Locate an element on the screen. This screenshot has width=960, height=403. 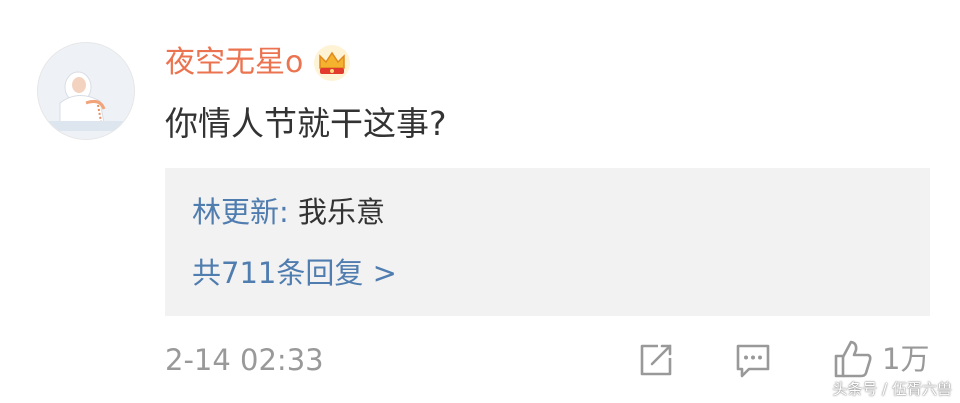
watermark: 头条号 / 伍胥六兽 is located at coordinates (892, 389).